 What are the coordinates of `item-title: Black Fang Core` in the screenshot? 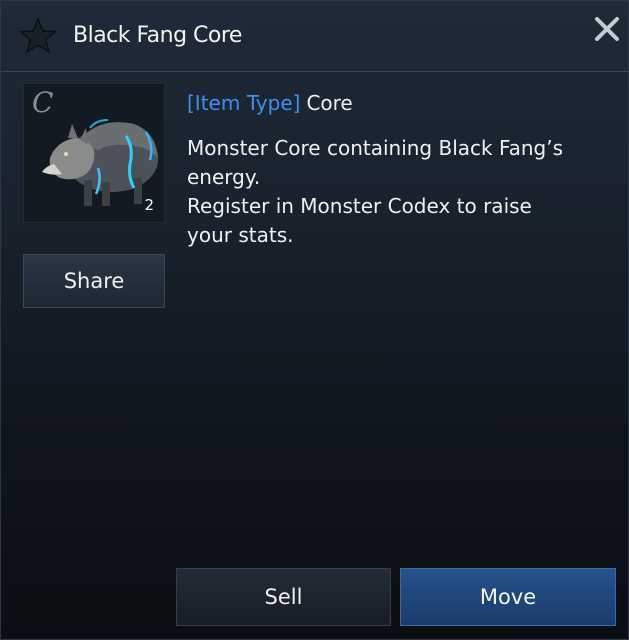 It's located at (157, 35).